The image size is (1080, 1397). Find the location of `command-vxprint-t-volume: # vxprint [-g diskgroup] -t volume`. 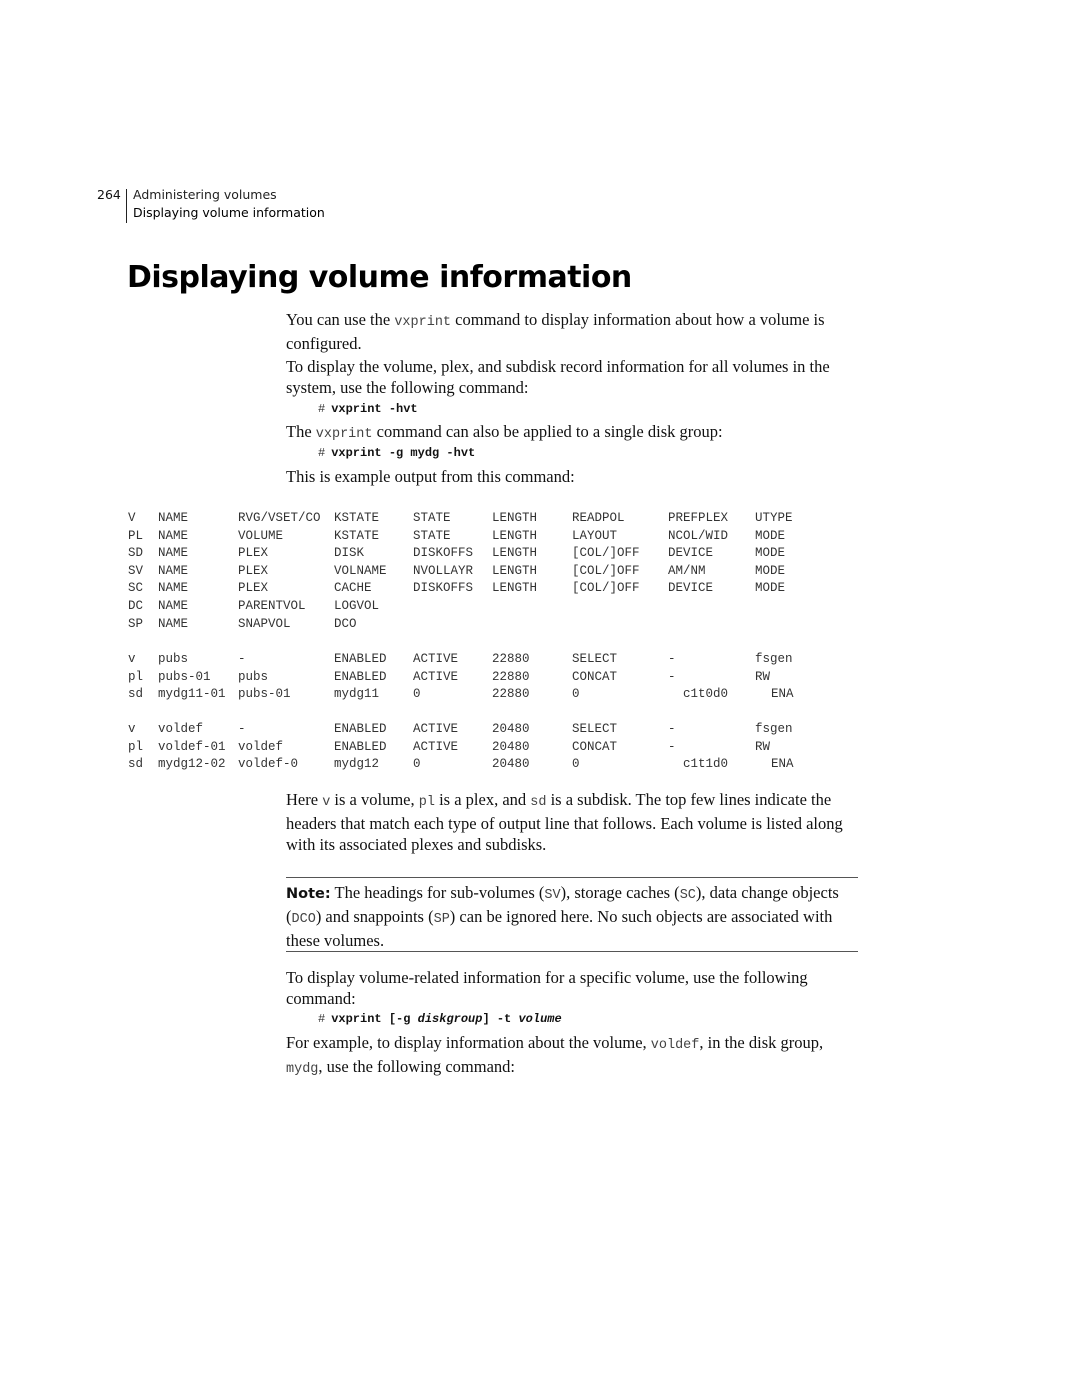

command-vxprint-t-volume: # vxprint [-g diskgroup] -t volume is located at coordinates (440, 1019).